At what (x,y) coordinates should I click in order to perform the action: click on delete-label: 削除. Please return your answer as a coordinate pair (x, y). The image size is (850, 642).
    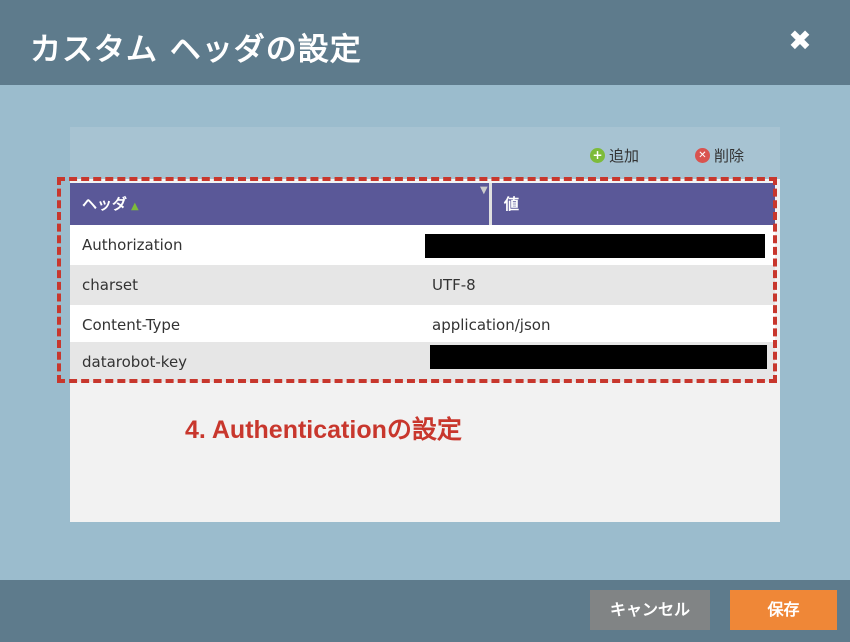
    Looking at the image, I should click on (729, 155).